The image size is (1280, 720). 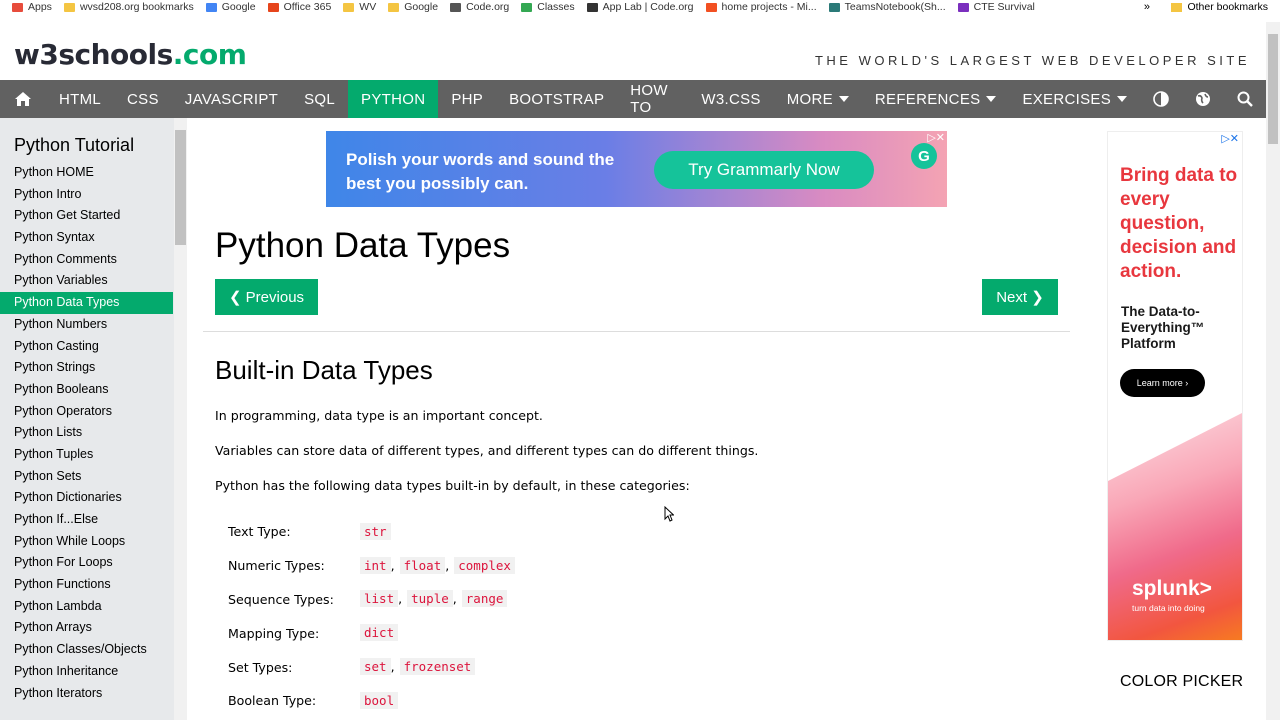 What do you see at coordinates (467, 99) in the screenshot?
I see `nav-item-php: PHP` at bounding box center [467, 99].